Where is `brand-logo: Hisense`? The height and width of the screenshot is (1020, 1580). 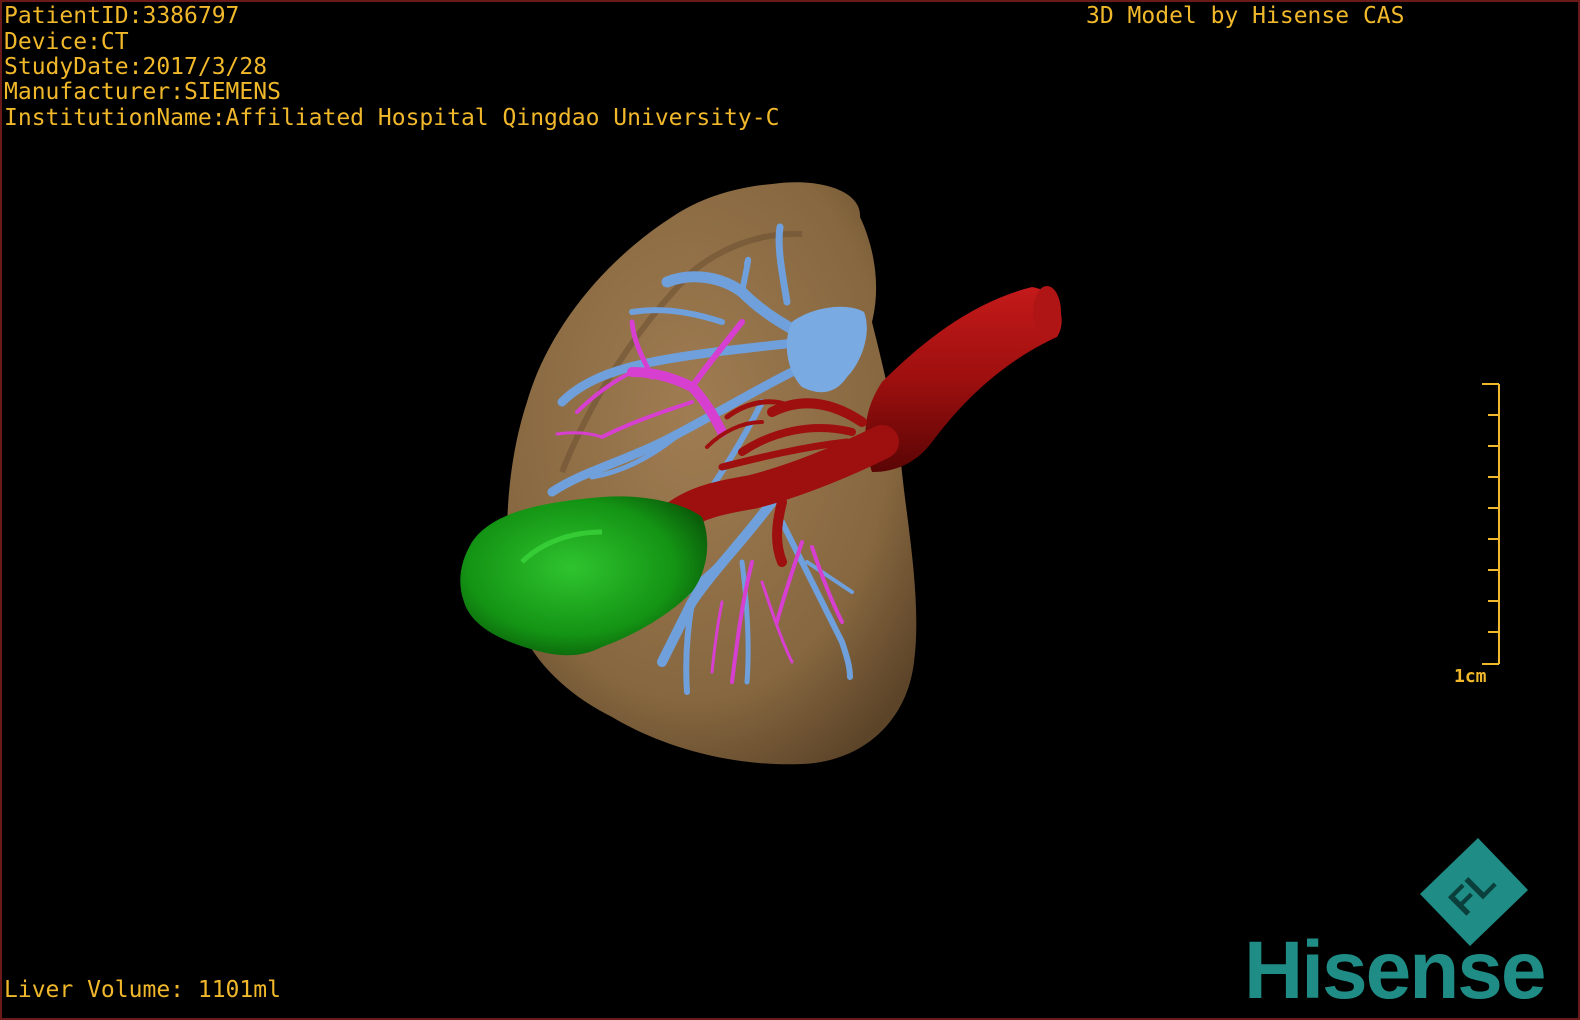 brand-logo: Hisense is located at coordinates (1395, 970).